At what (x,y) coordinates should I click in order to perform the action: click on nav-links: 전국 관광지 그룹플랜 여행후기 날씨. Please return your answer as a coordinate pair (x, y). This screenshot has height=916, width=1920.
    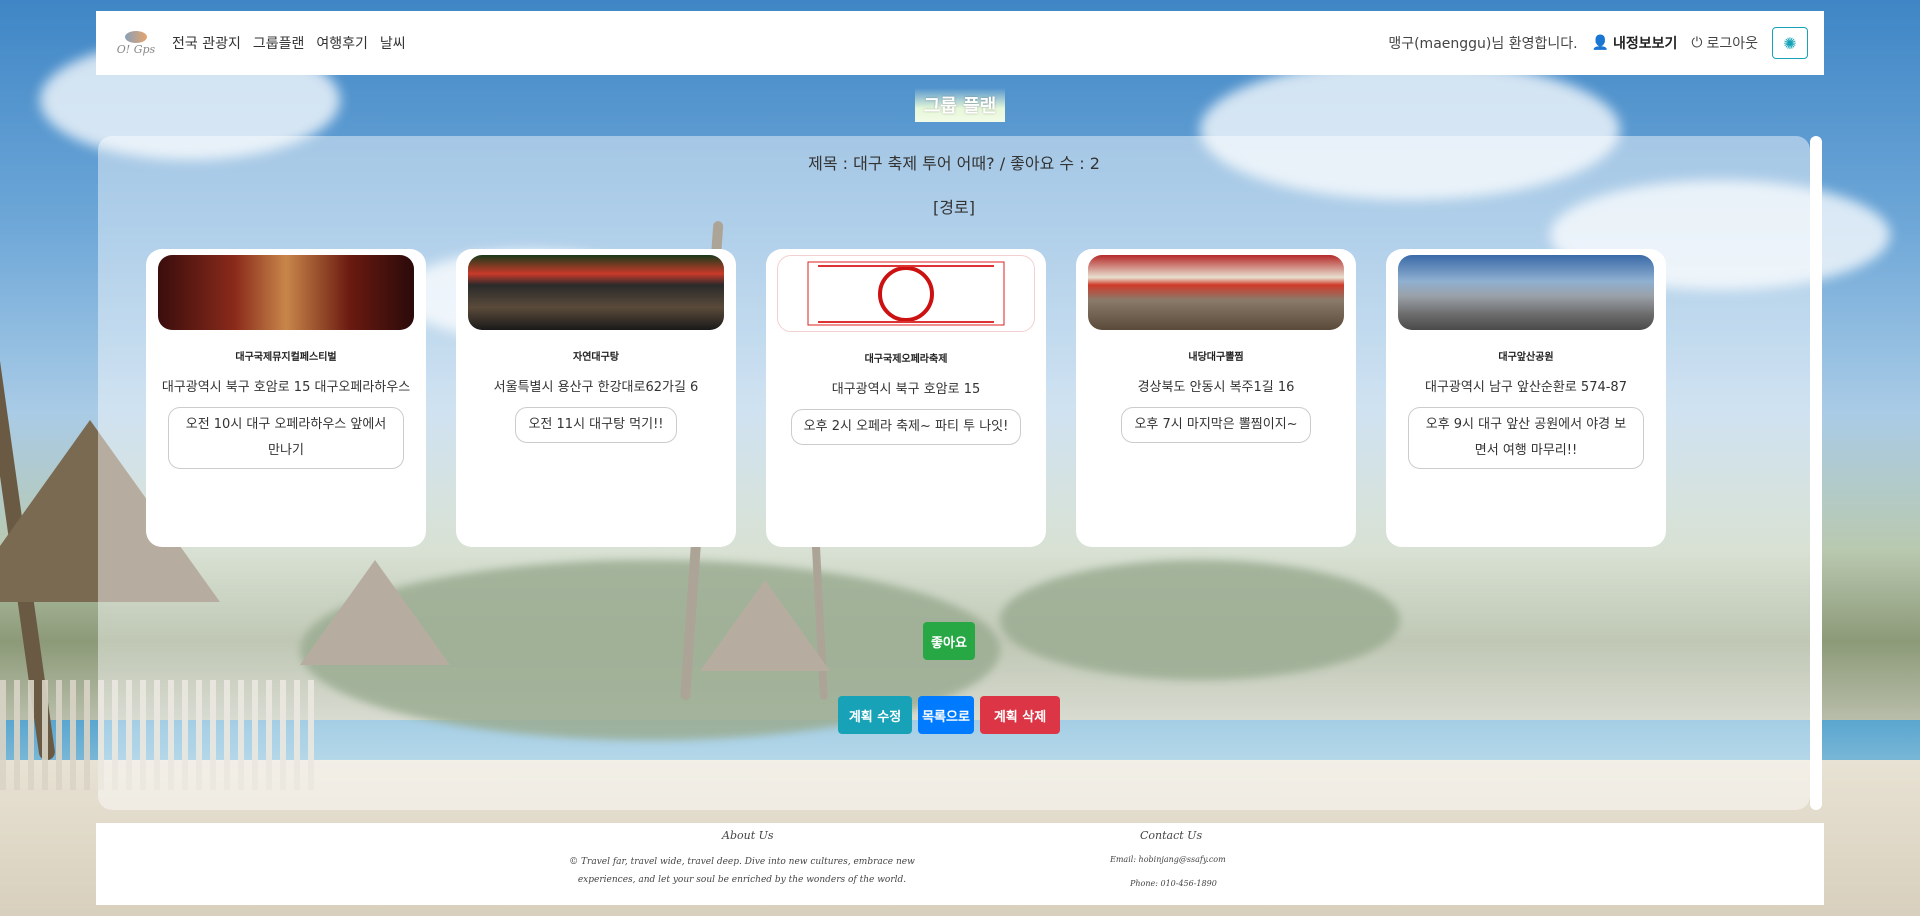
    Looking at the image, I should click on (289, 43).